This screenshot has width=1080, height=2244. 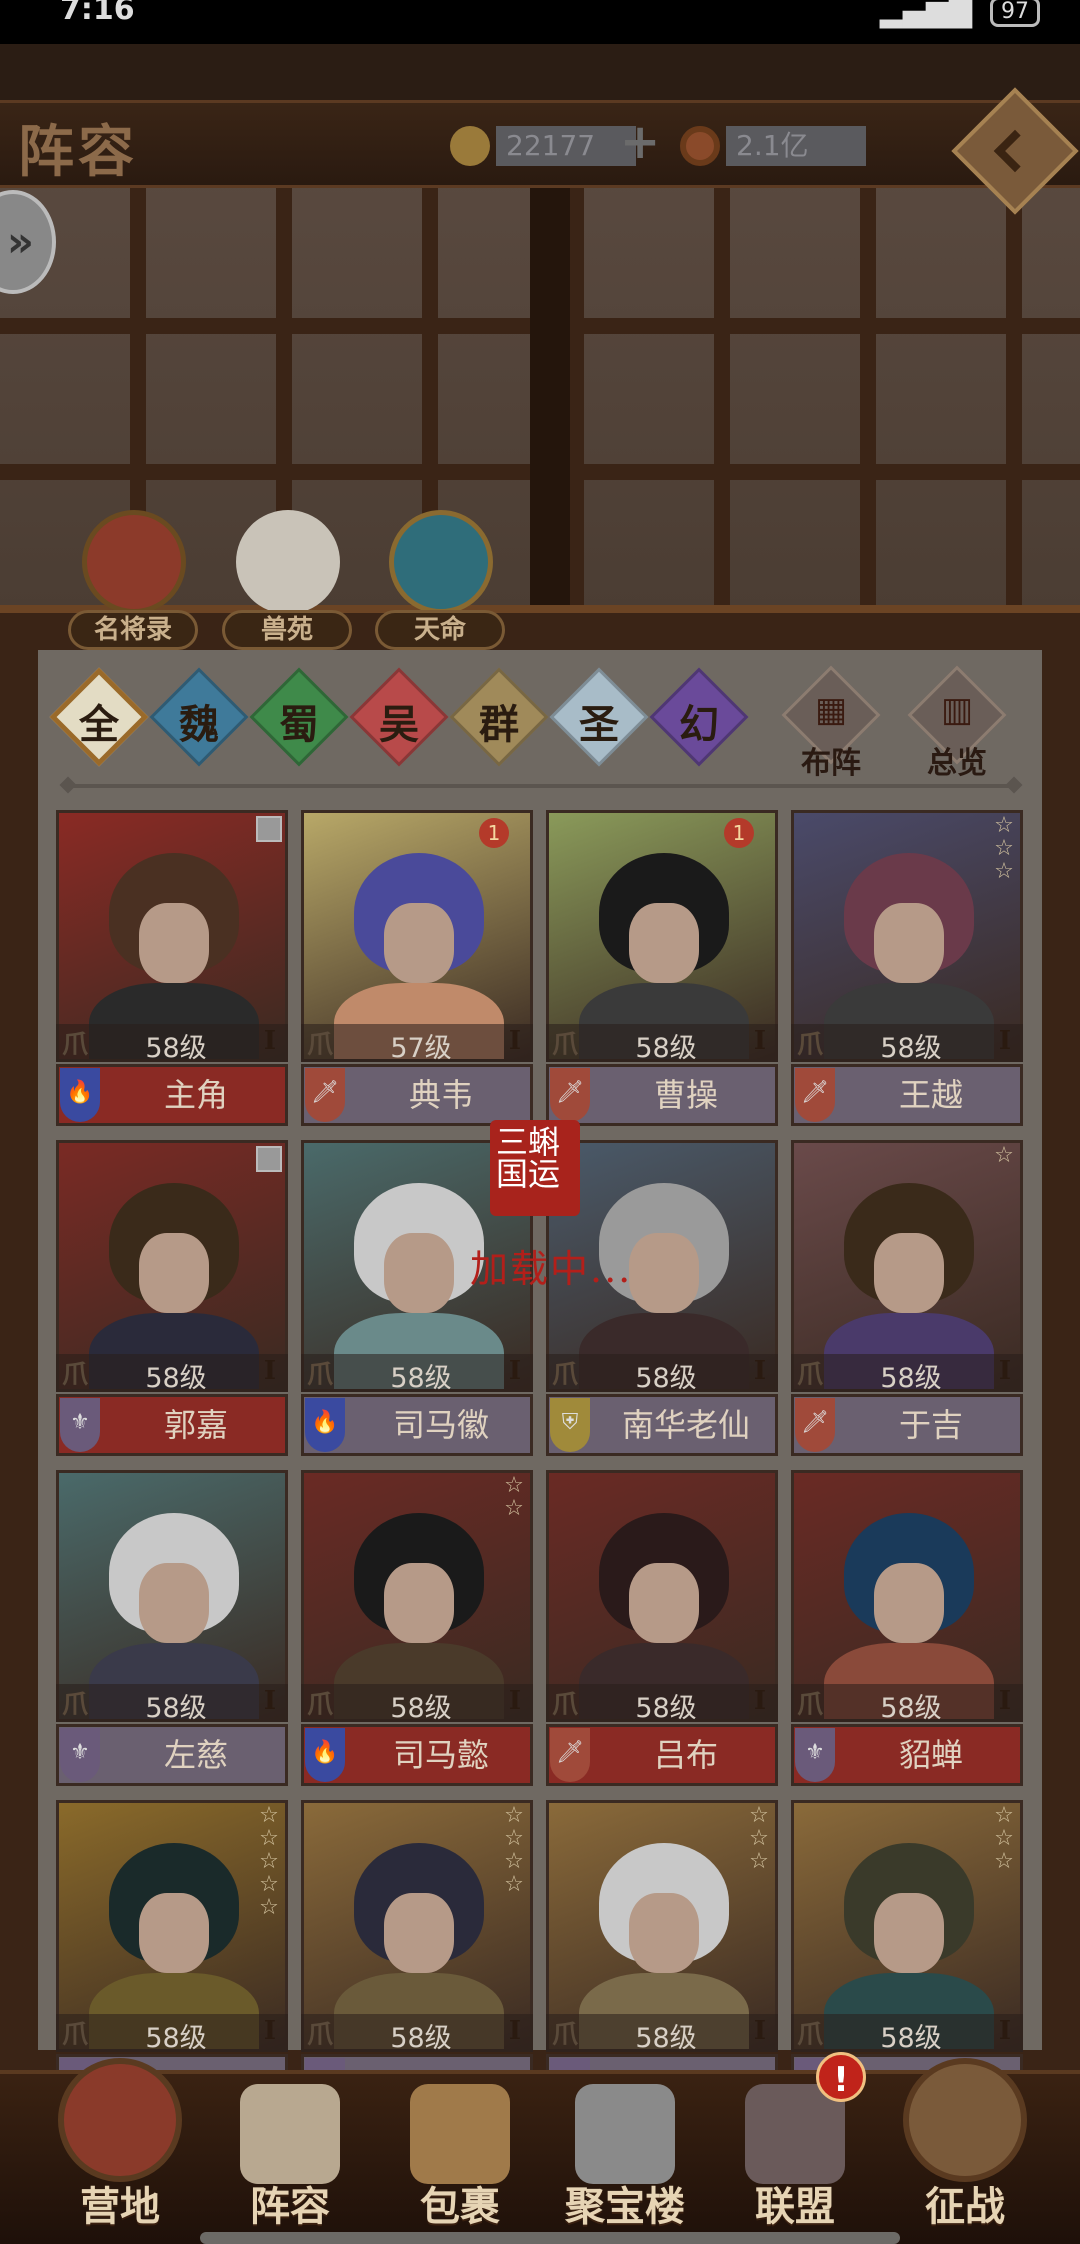 I want to click on hero-card: 爪 57级 I 🗡 典韦 1, so click(x=417, y=969).